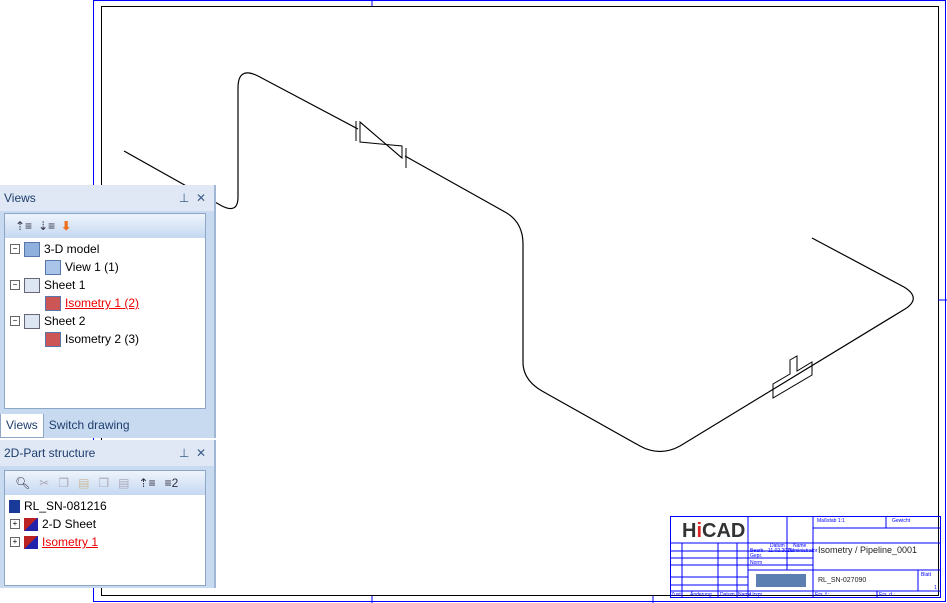 The height and width of the screenshot is (603, 947). What do you see at coordinates (50, 453) in the screenshot?
I see `part-panel-title: 2D-Part structure` at bounding box center [50, 453].